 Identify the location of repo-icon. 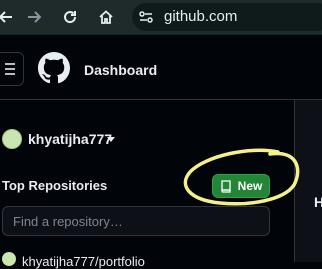
(226, 186).